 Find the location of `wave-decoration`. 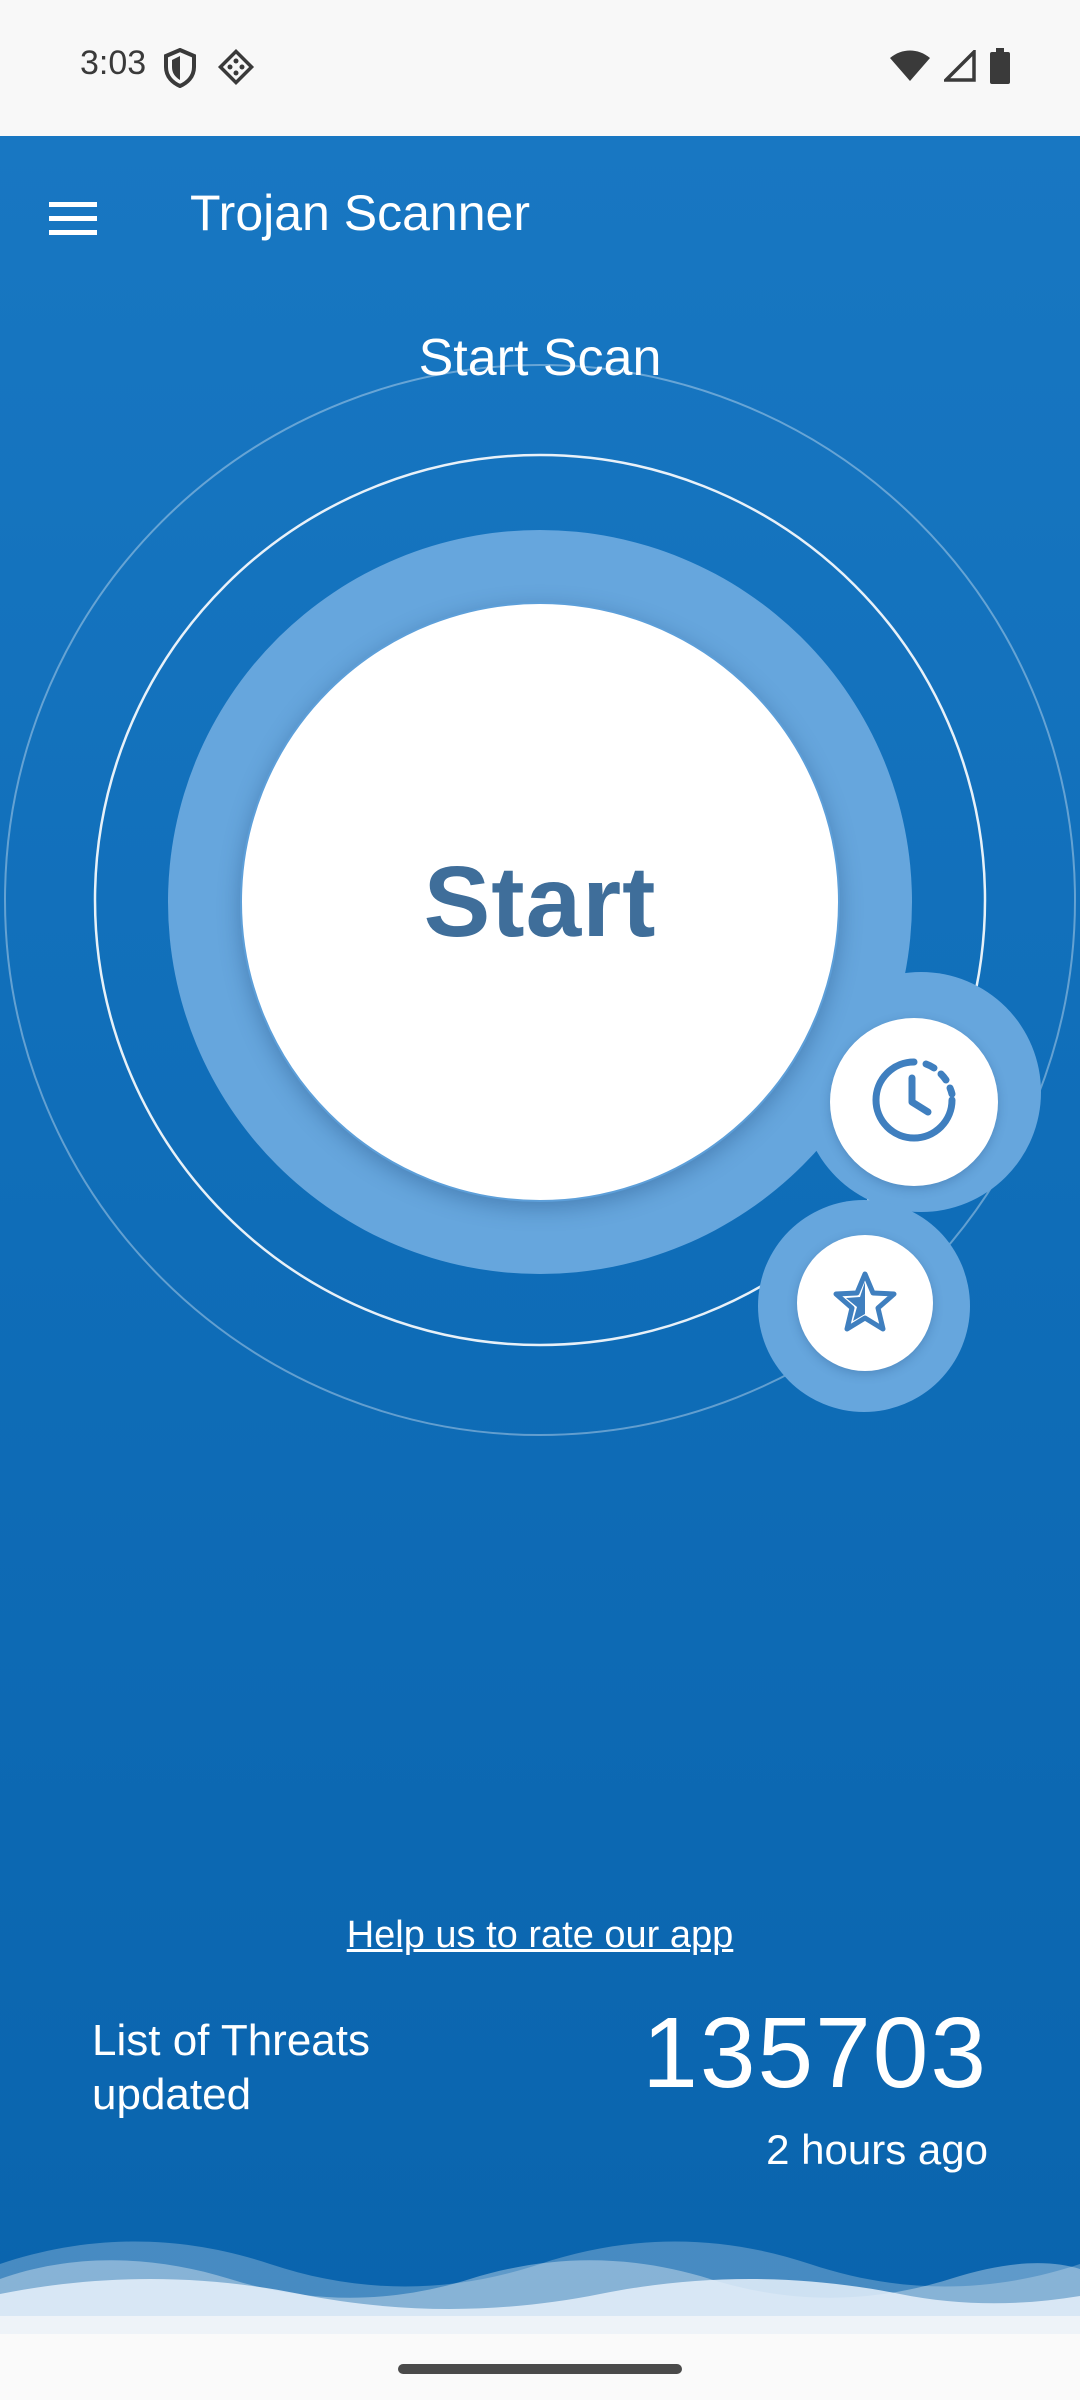

wave-decoration is located at coordinates (540, 2287).